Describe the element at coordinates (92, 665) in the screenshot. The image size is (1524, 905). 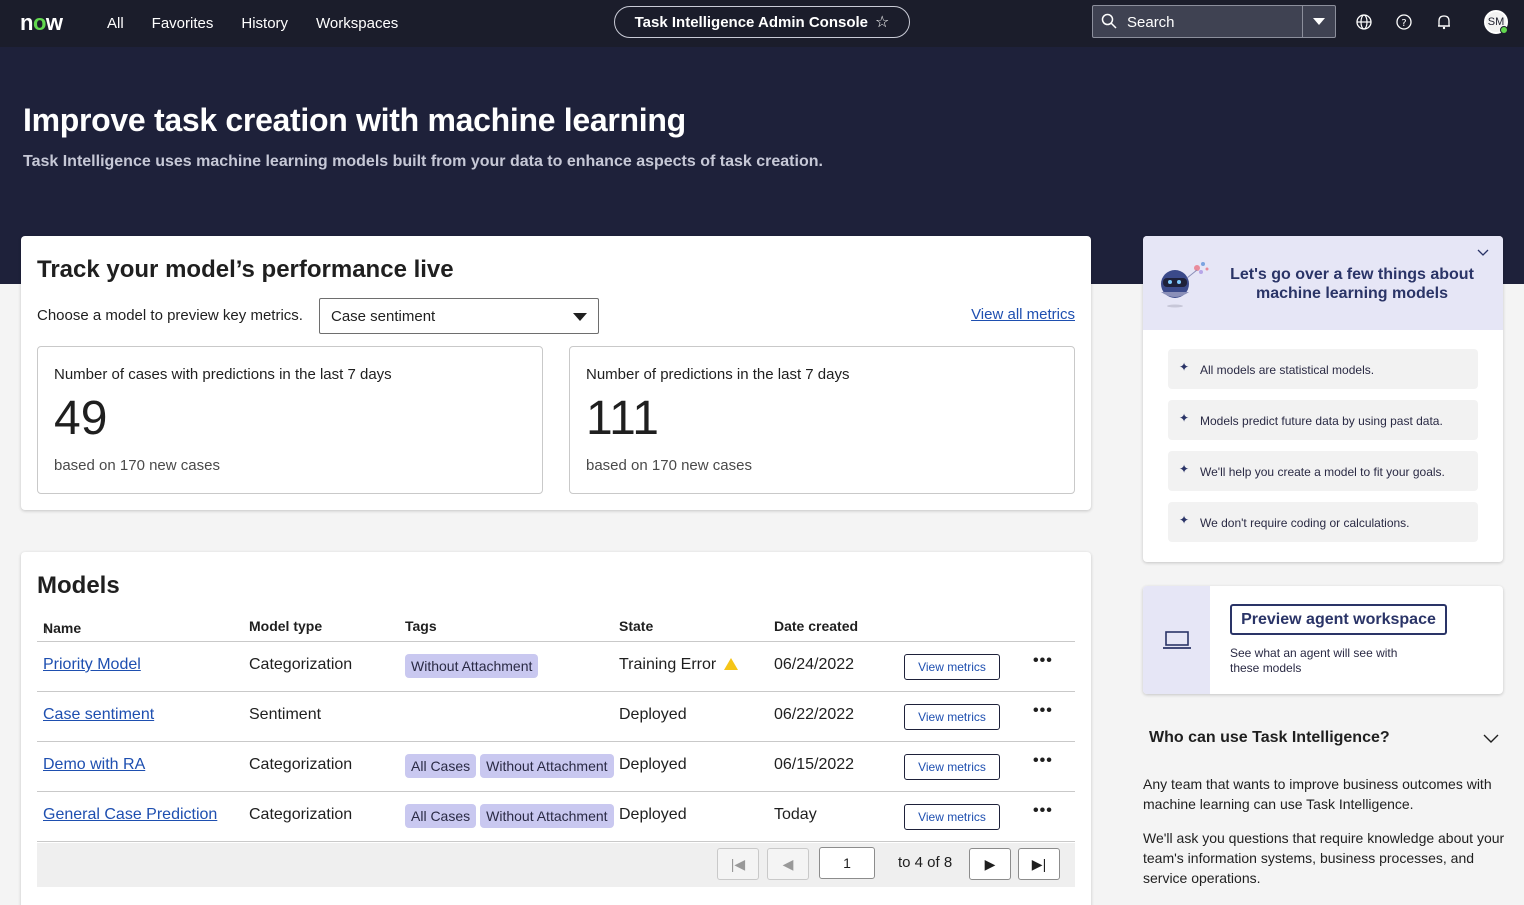
I see `model-name-link: Priority Model` at that location.